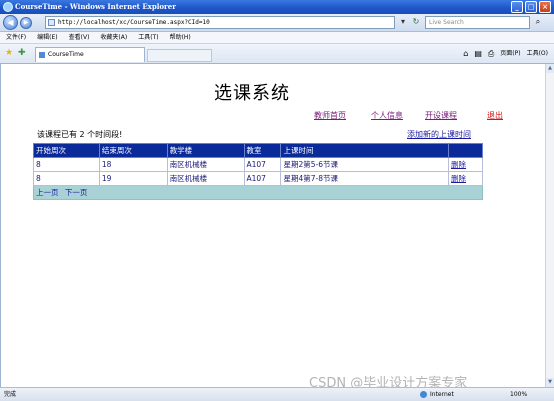 The image size is (554, 401). Describe the element at coordinates (79, 37) in the screenshot. I see `menu-view: 查看(V)` at that location.